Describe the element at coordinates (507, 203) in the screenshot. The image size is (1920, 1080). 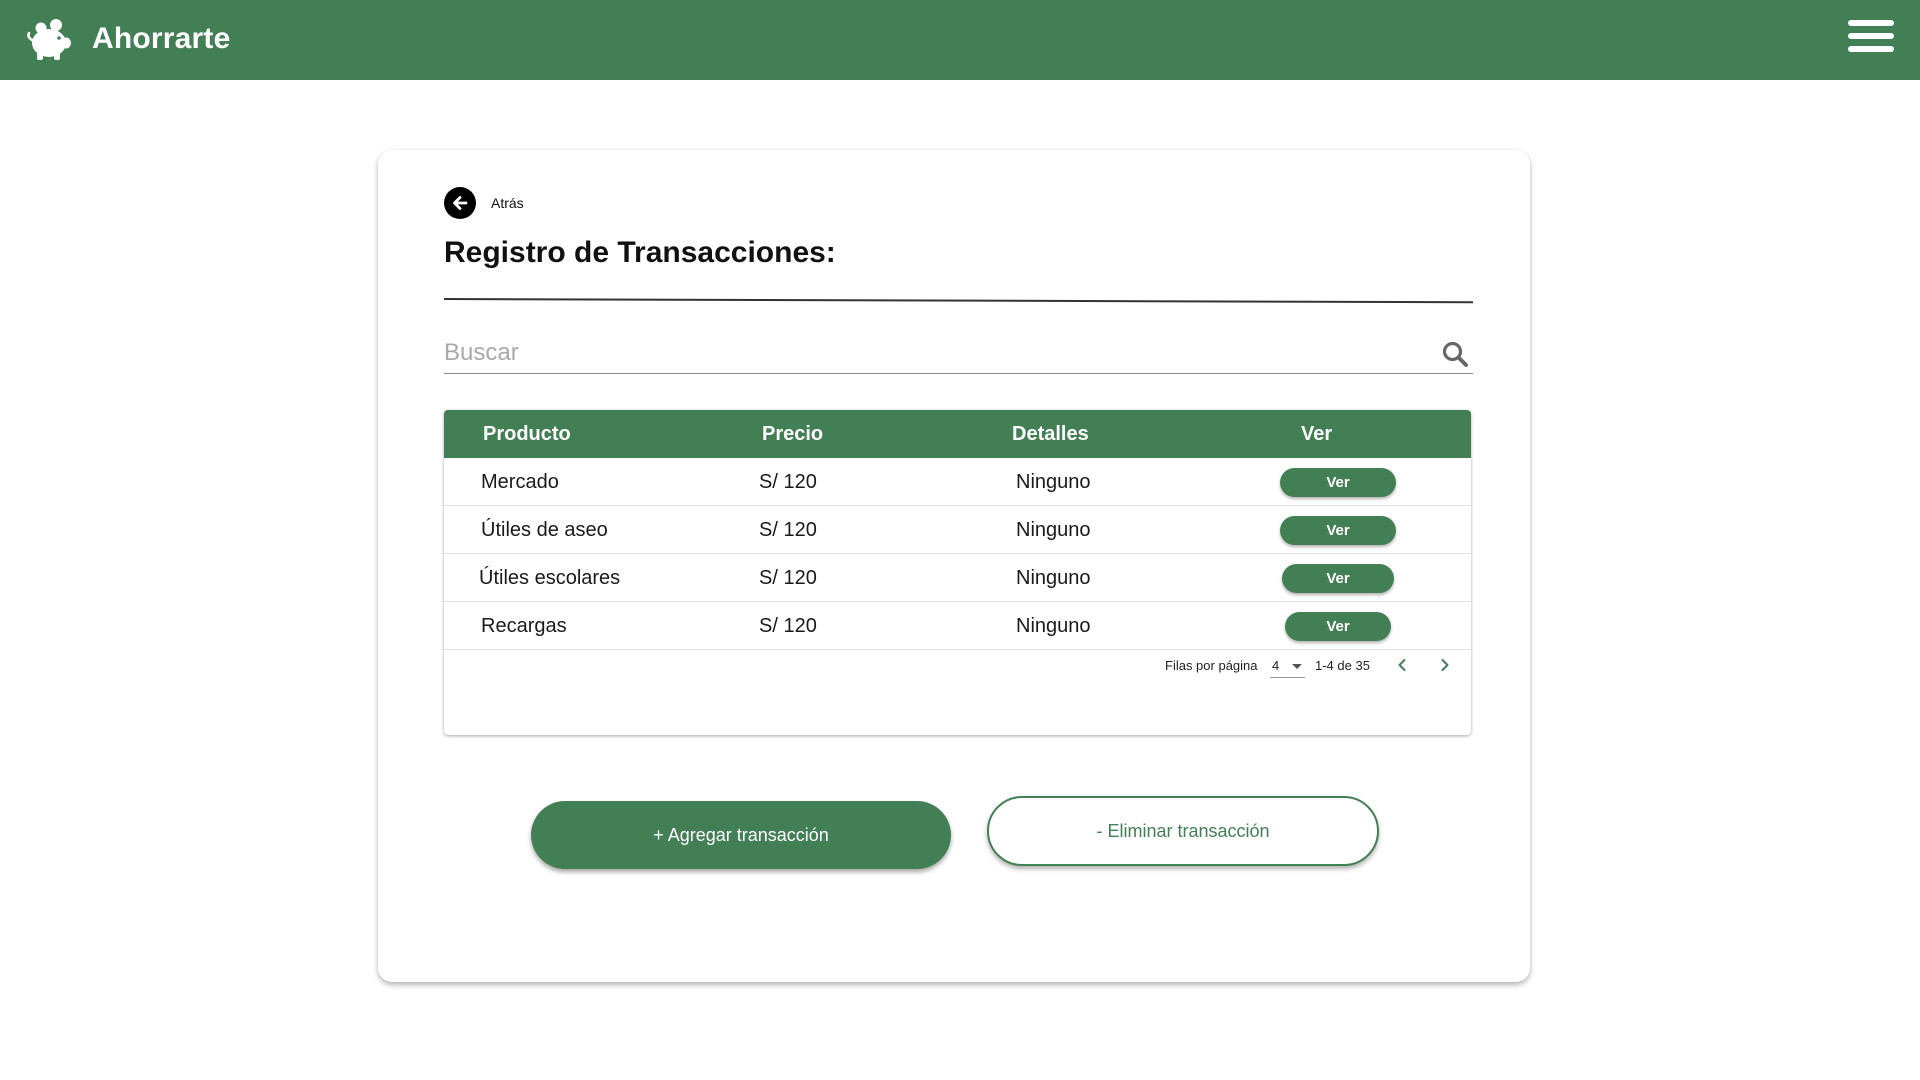
I see `back-label: Atrás` at that location.